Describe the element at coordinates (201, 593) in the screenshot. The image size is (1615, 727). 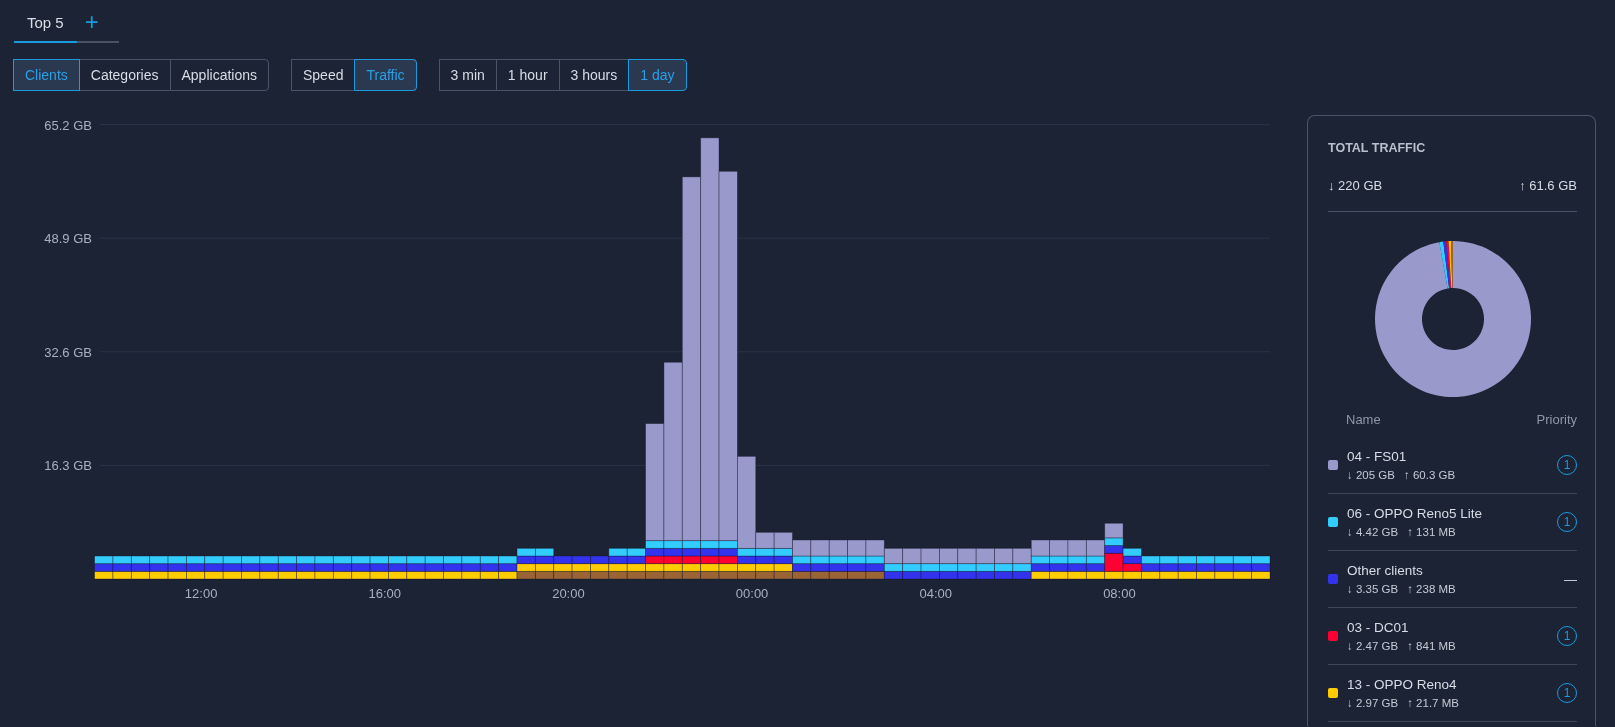
I see `axis-label: 12:00` at that location.